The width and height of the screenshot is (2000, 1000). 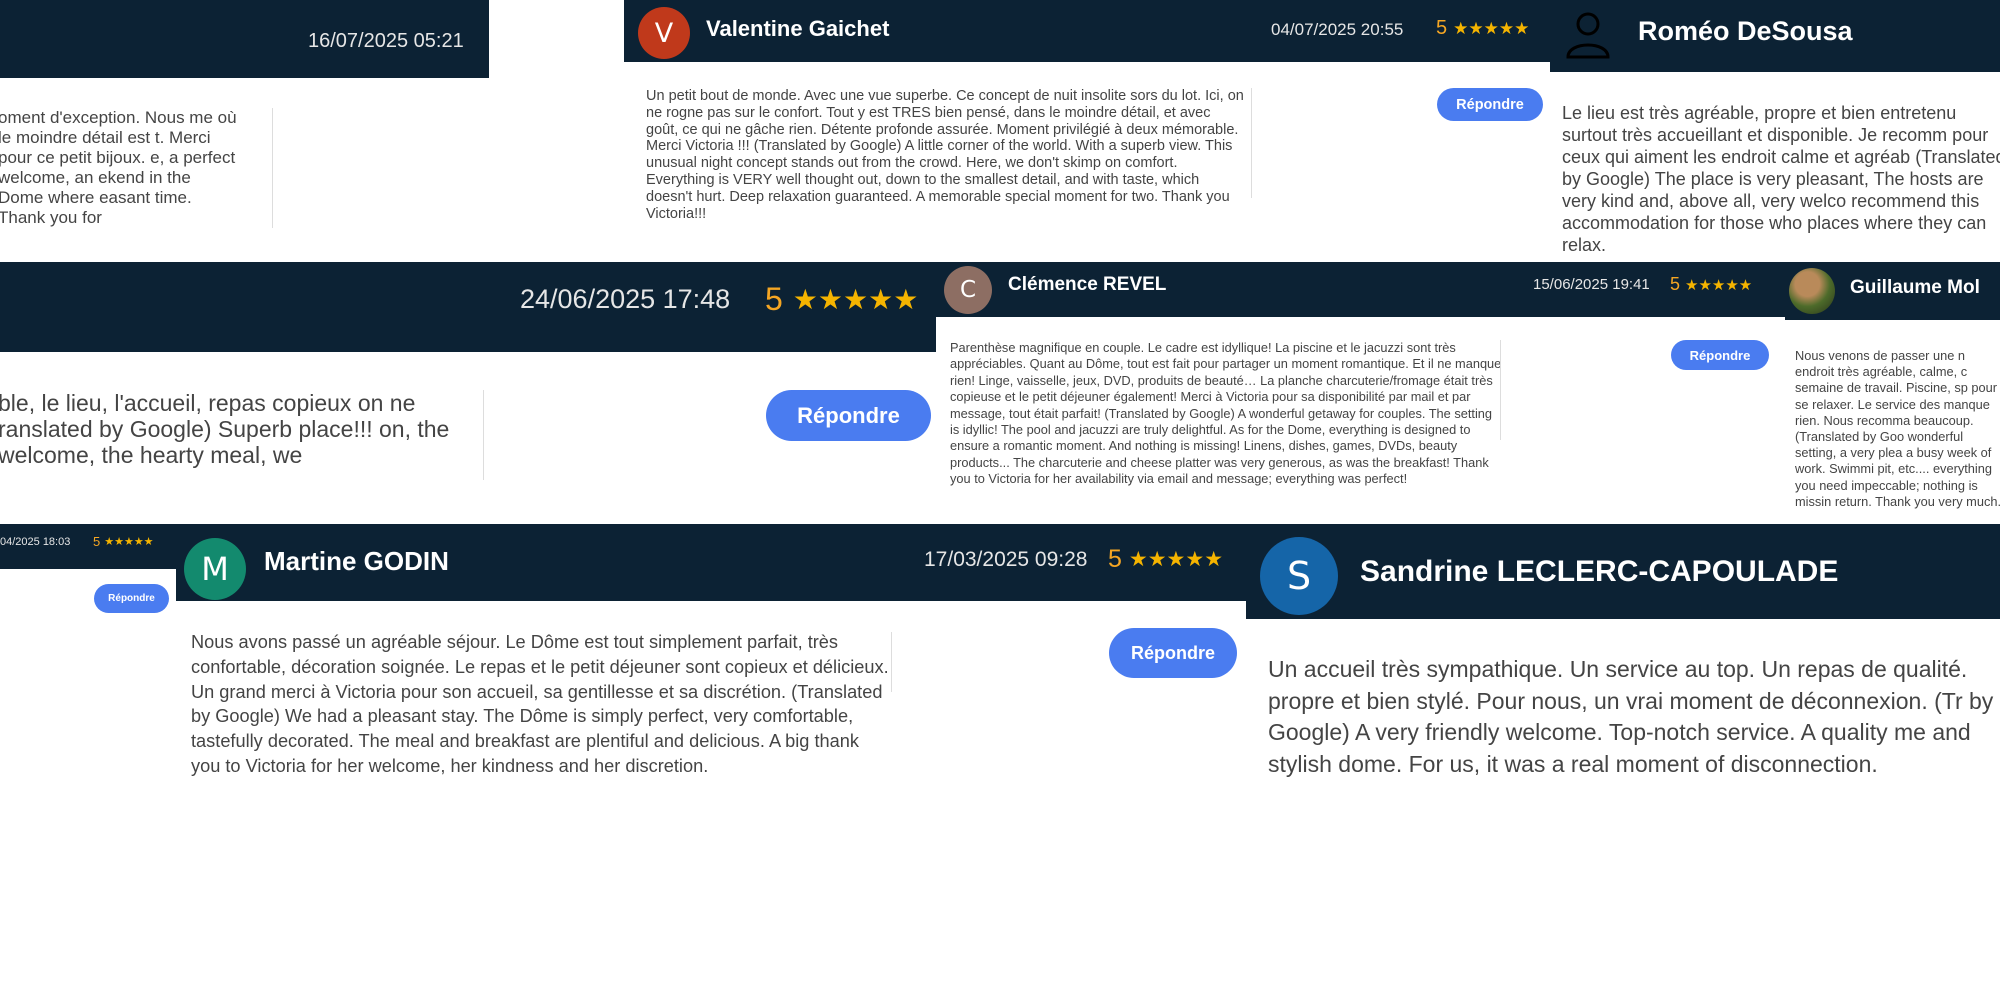 I want to click on user-icon, so click(x=1588, y=34).